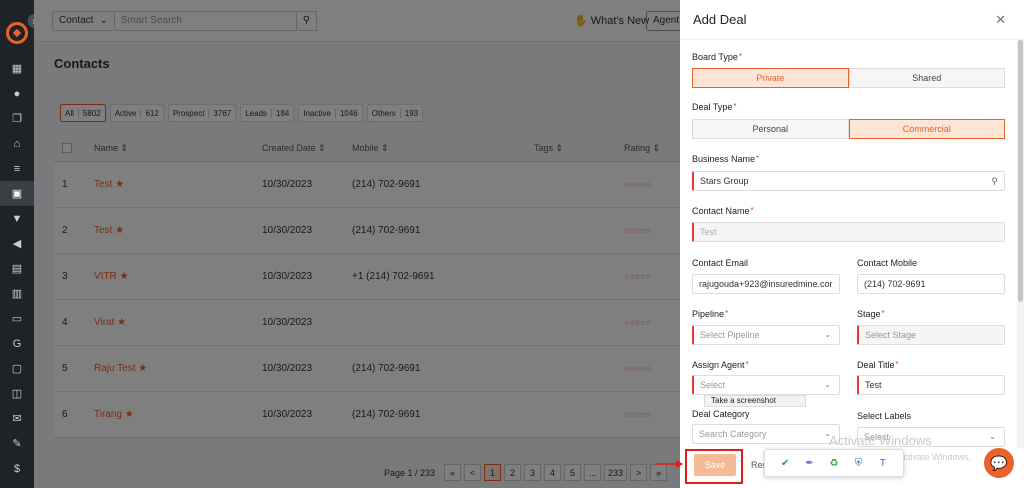  What do you see at coordinates (810, 463) in the screenshot?
I see `feather-icon: ✒` at bounding box center [810, 463].